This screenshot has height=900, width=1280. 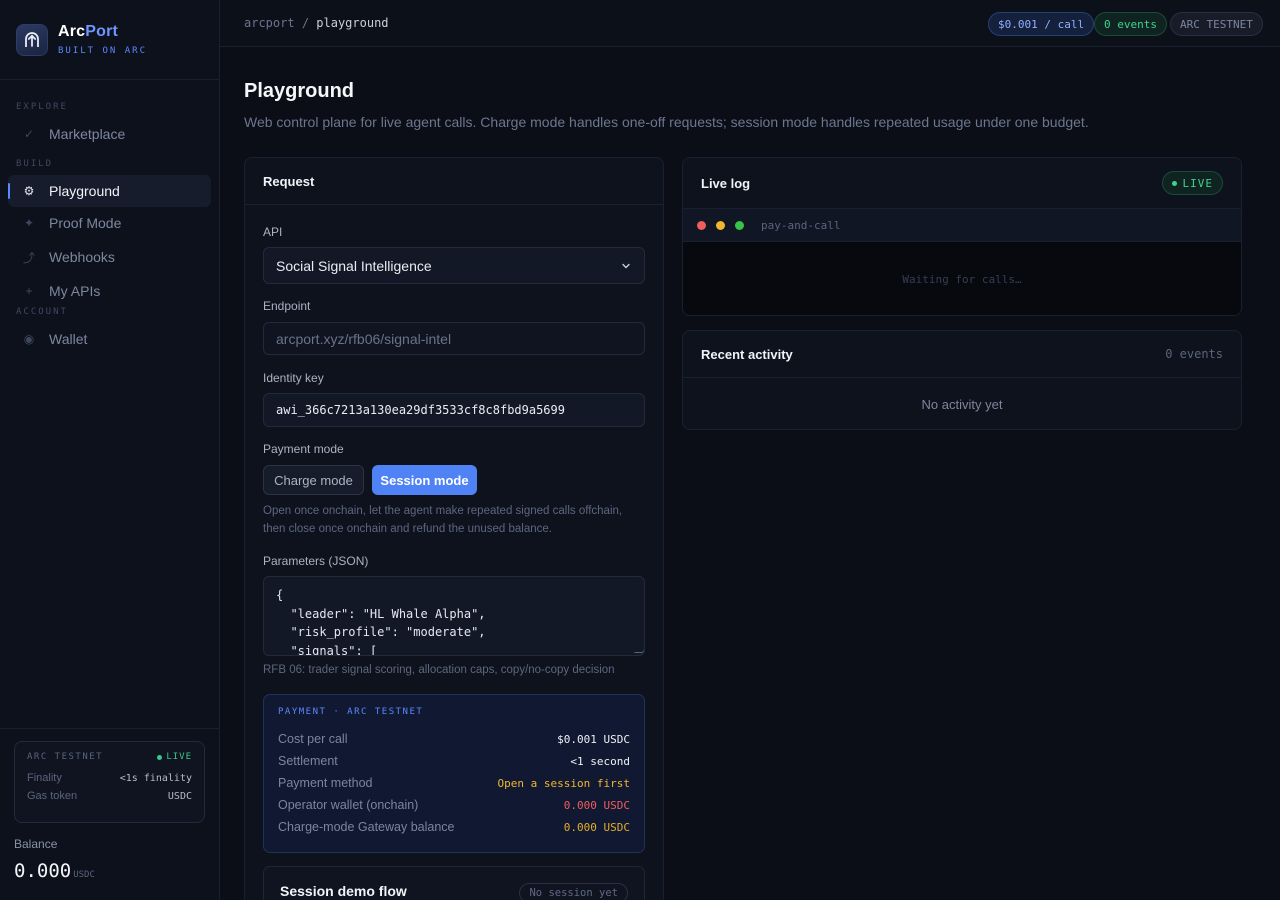 What do you see at coordinates (42, 107) in the screenshot?
I see `nav-section-explore: EXPLORE` at bounding box center [42, 107].